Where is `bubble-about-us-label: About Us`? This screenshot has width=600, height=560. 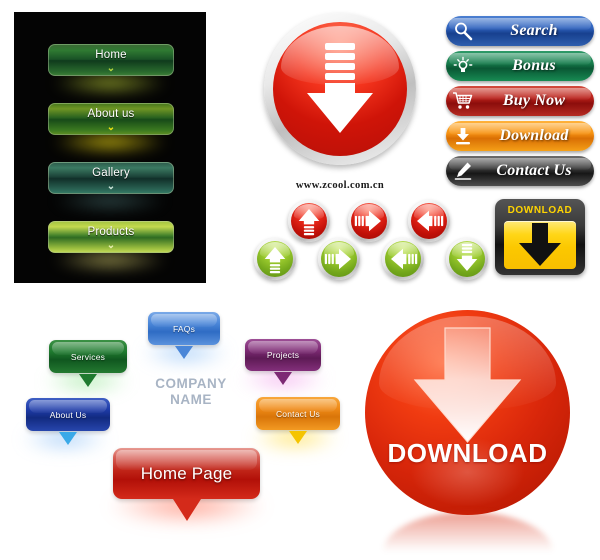 bubble-about-us-label: About Us is located at coordinates (68, 414).